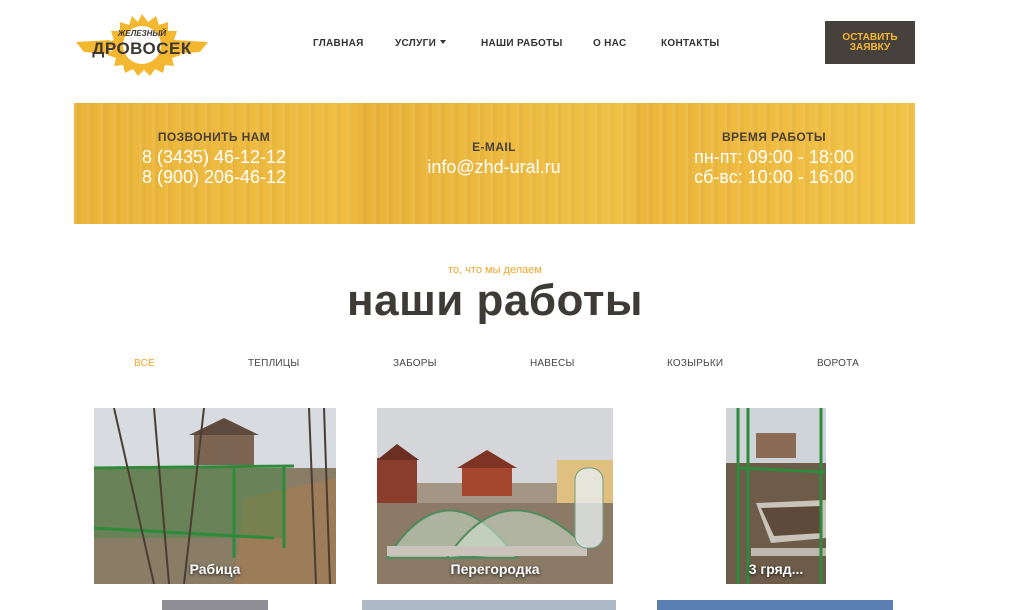 The image size is (1024, 610). What do you see at coordinates (416, 43) in the screenshot?
I see `nav-services-label: УСЛУГИ` at bounding box center [416, 43].